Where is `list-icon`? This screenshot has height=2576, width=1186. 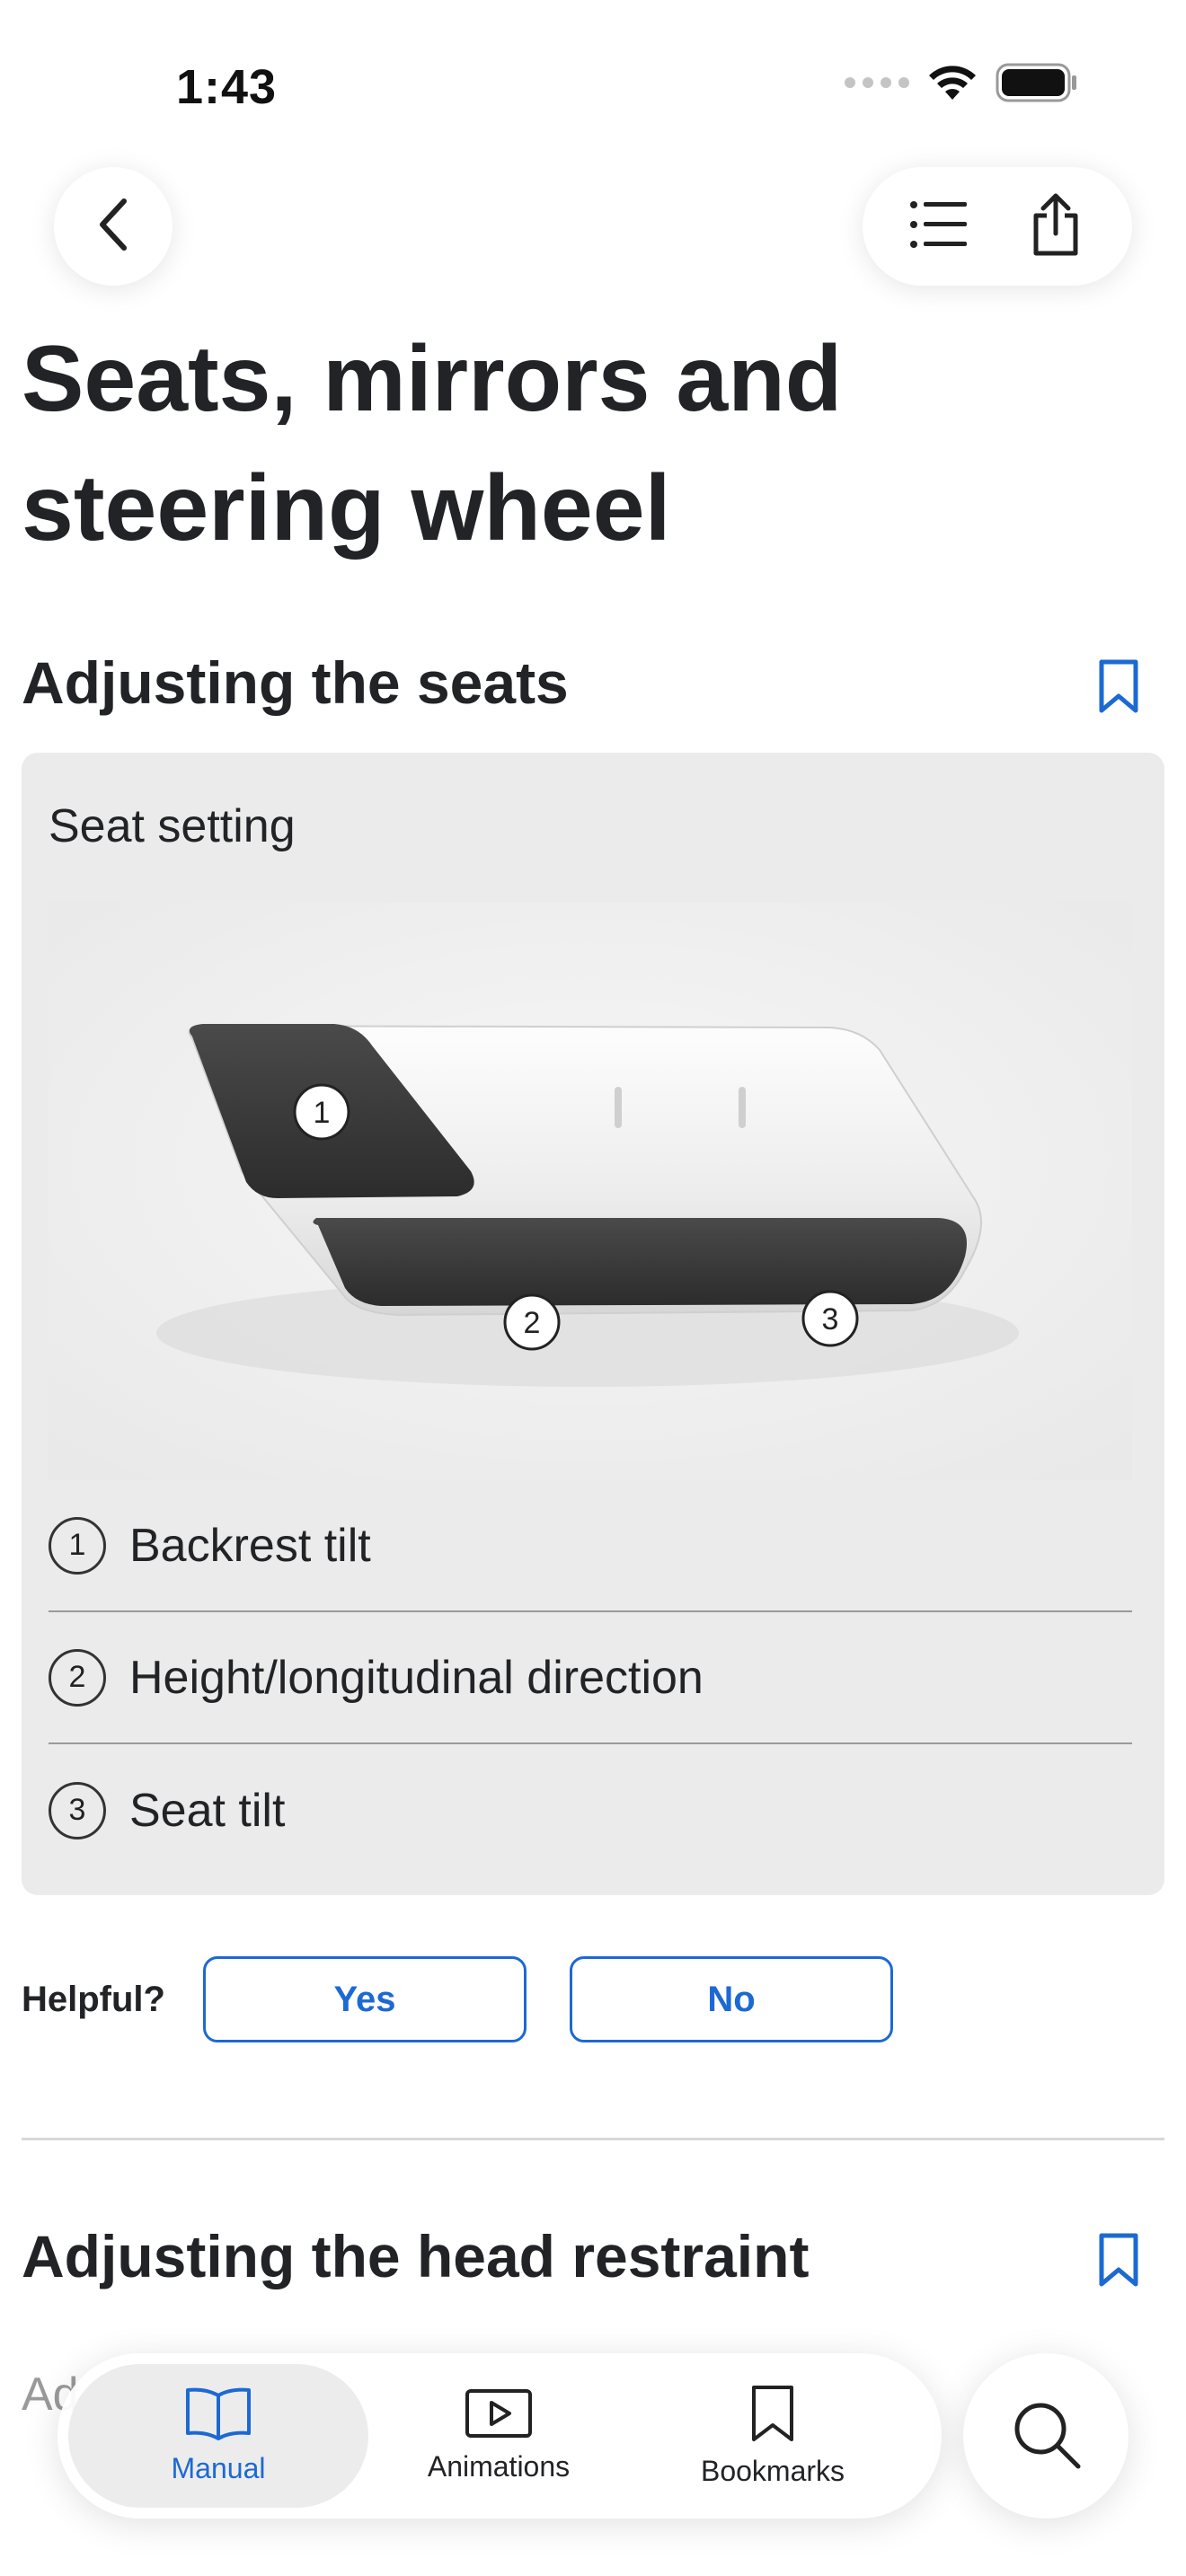 list-icon is located at coordinates (939, 226).